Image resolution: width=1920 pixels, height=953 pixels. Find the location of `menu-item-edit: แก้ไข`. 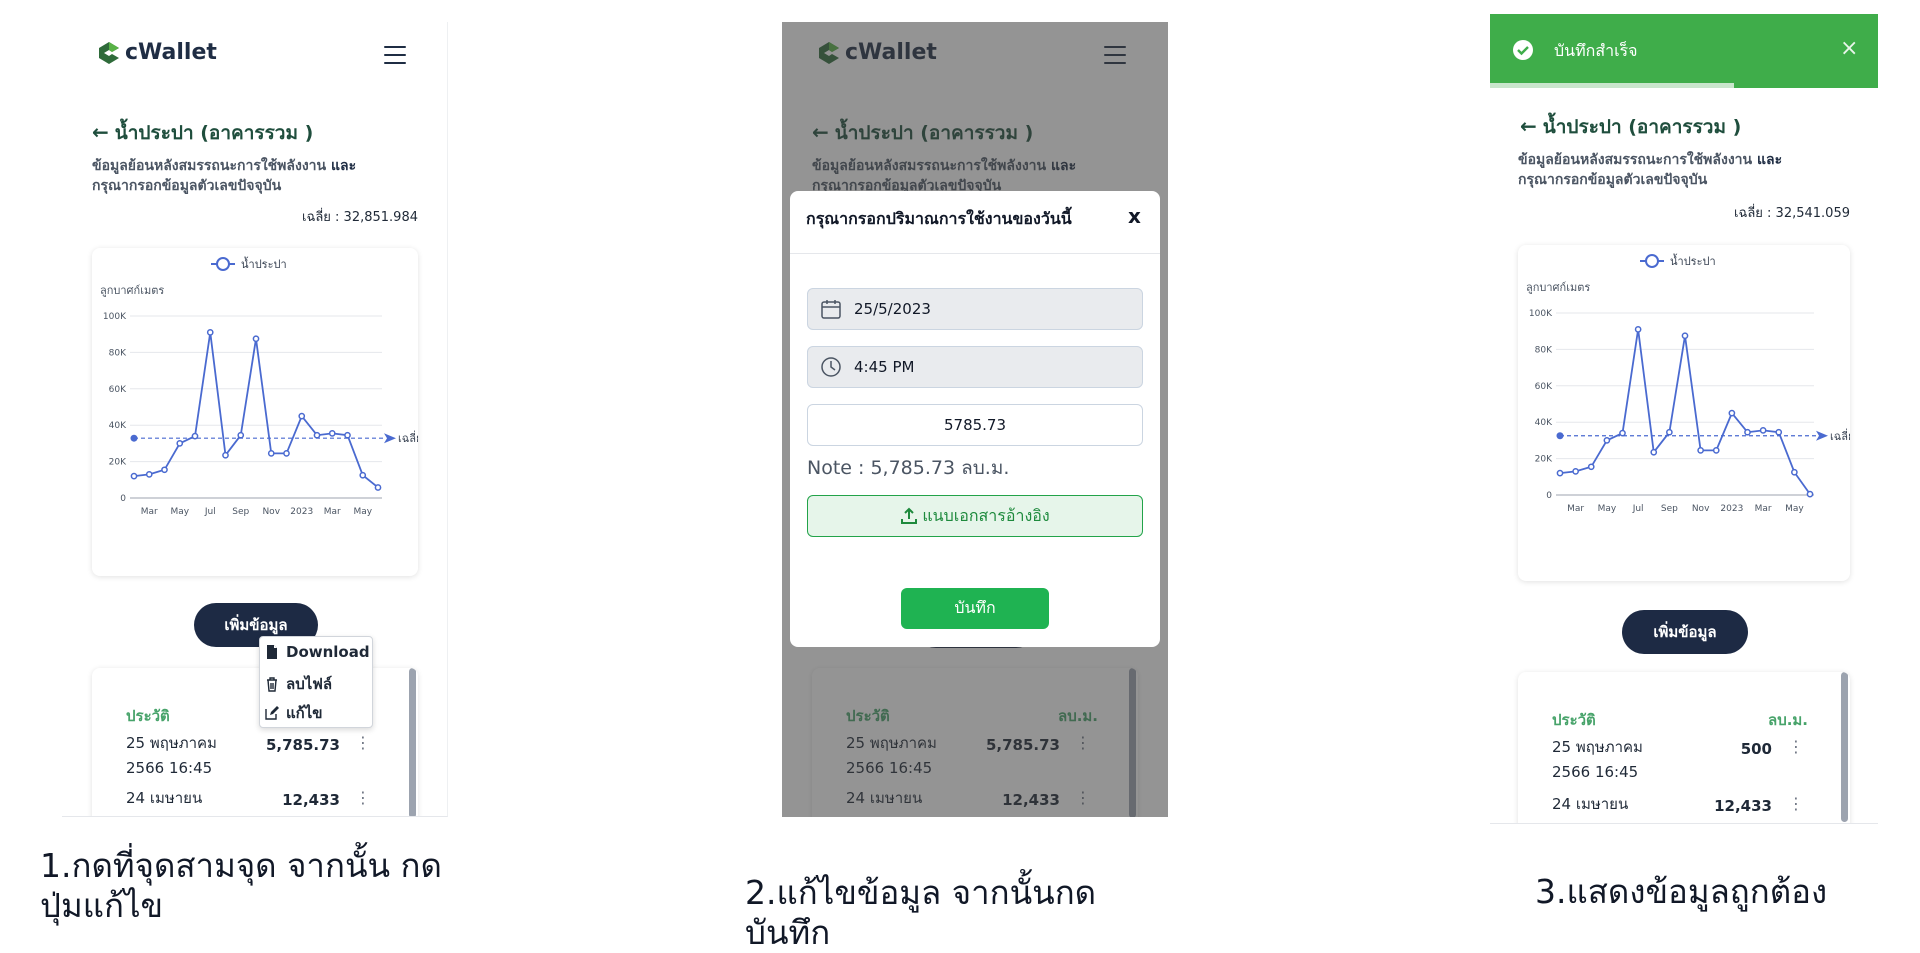

menu-item-edit: แก้ไข is located at coordinates (293, 713).